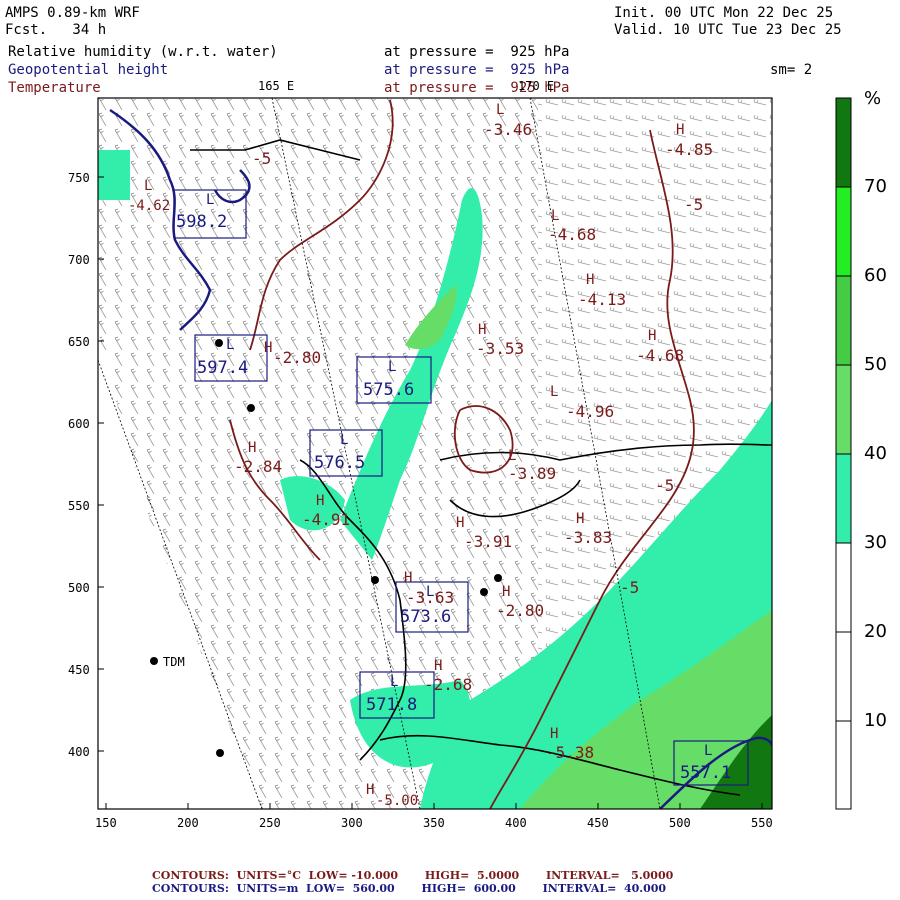 The height and width of the screenshot is (900, 900). I want to click on colorbar-label: 10, so click(875, 720).